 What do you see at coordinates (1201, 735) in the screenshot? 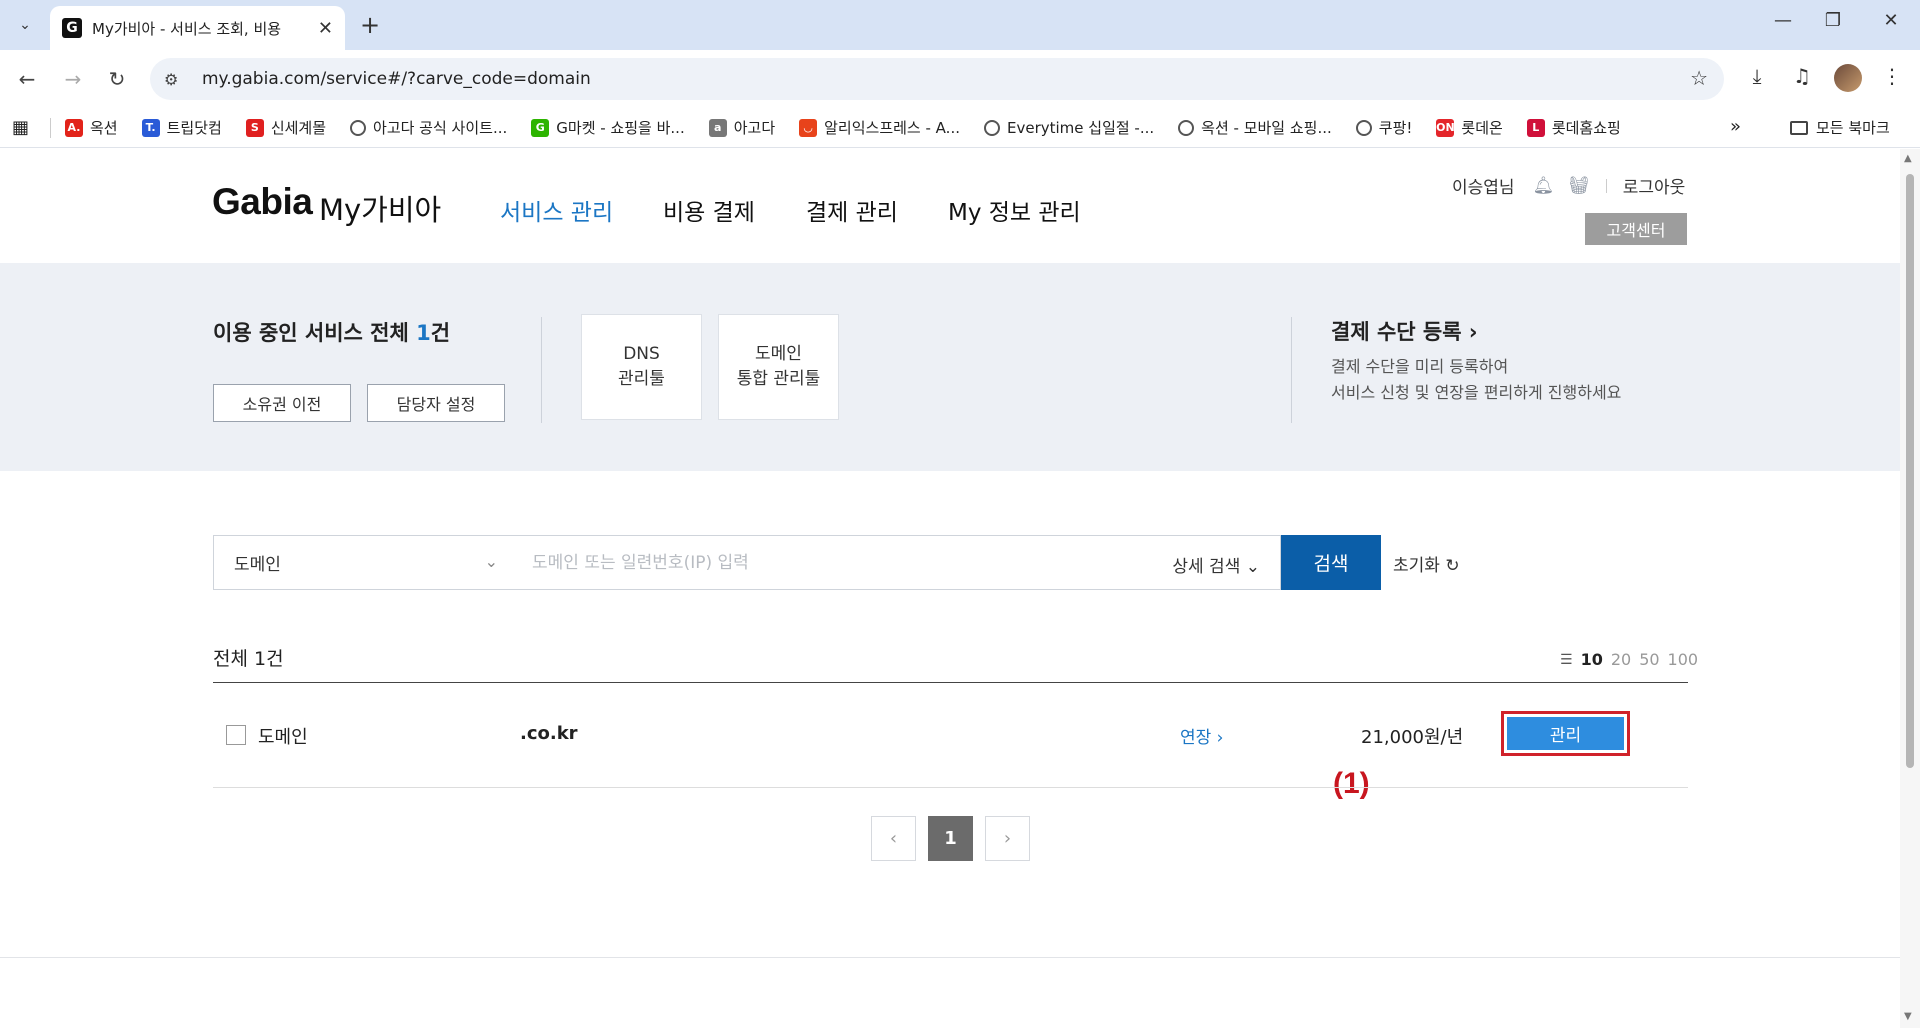
I see `renew-link: 연장 ›` at bounding box center [1201, 735].